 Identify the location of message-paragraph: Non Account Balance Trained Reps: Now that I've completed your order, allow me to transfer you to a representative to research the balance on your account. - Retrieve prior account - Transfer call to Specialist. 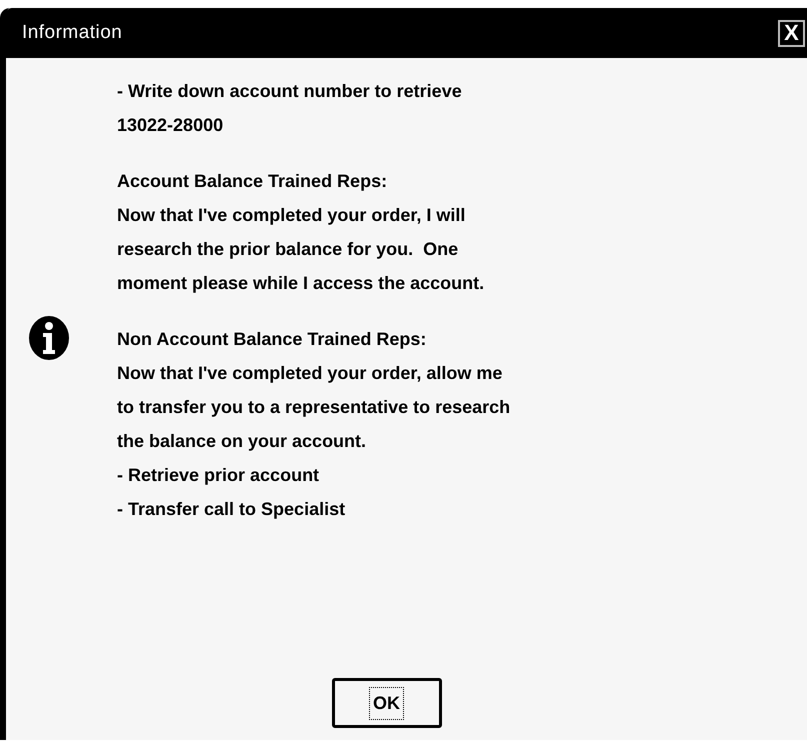
(313, 424).